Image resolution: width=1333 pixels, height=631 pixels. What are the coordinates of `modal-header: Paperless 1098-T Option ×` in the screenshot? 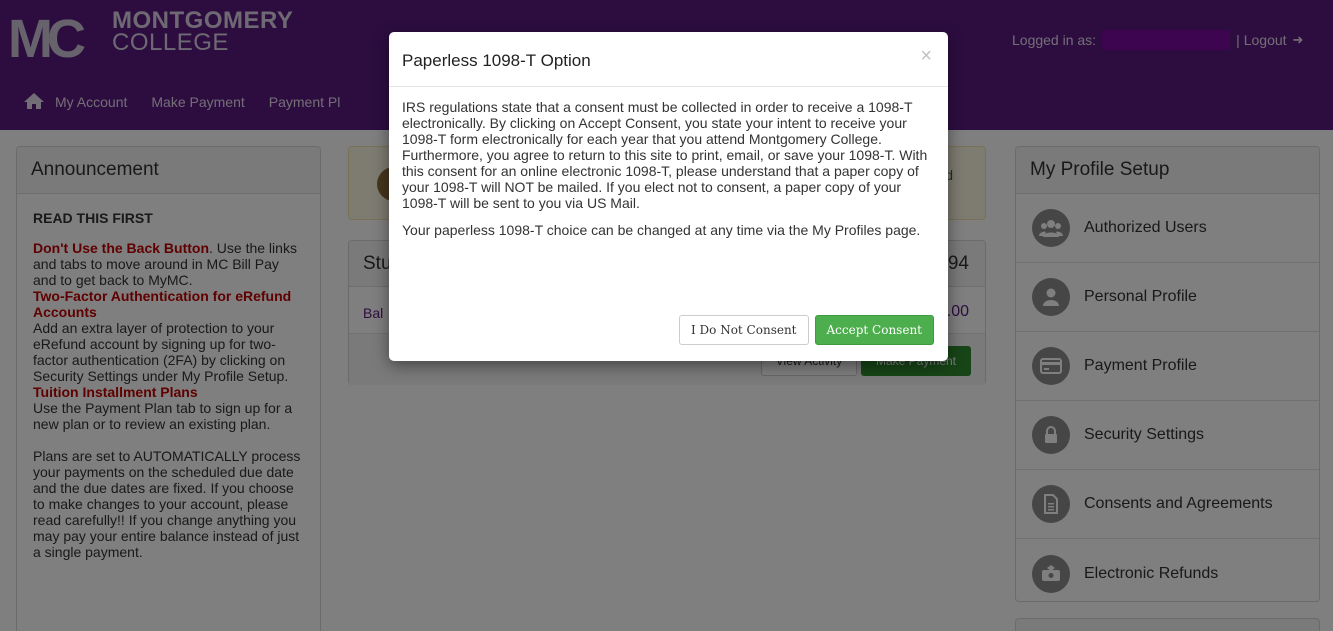 It's located at (668, 59).